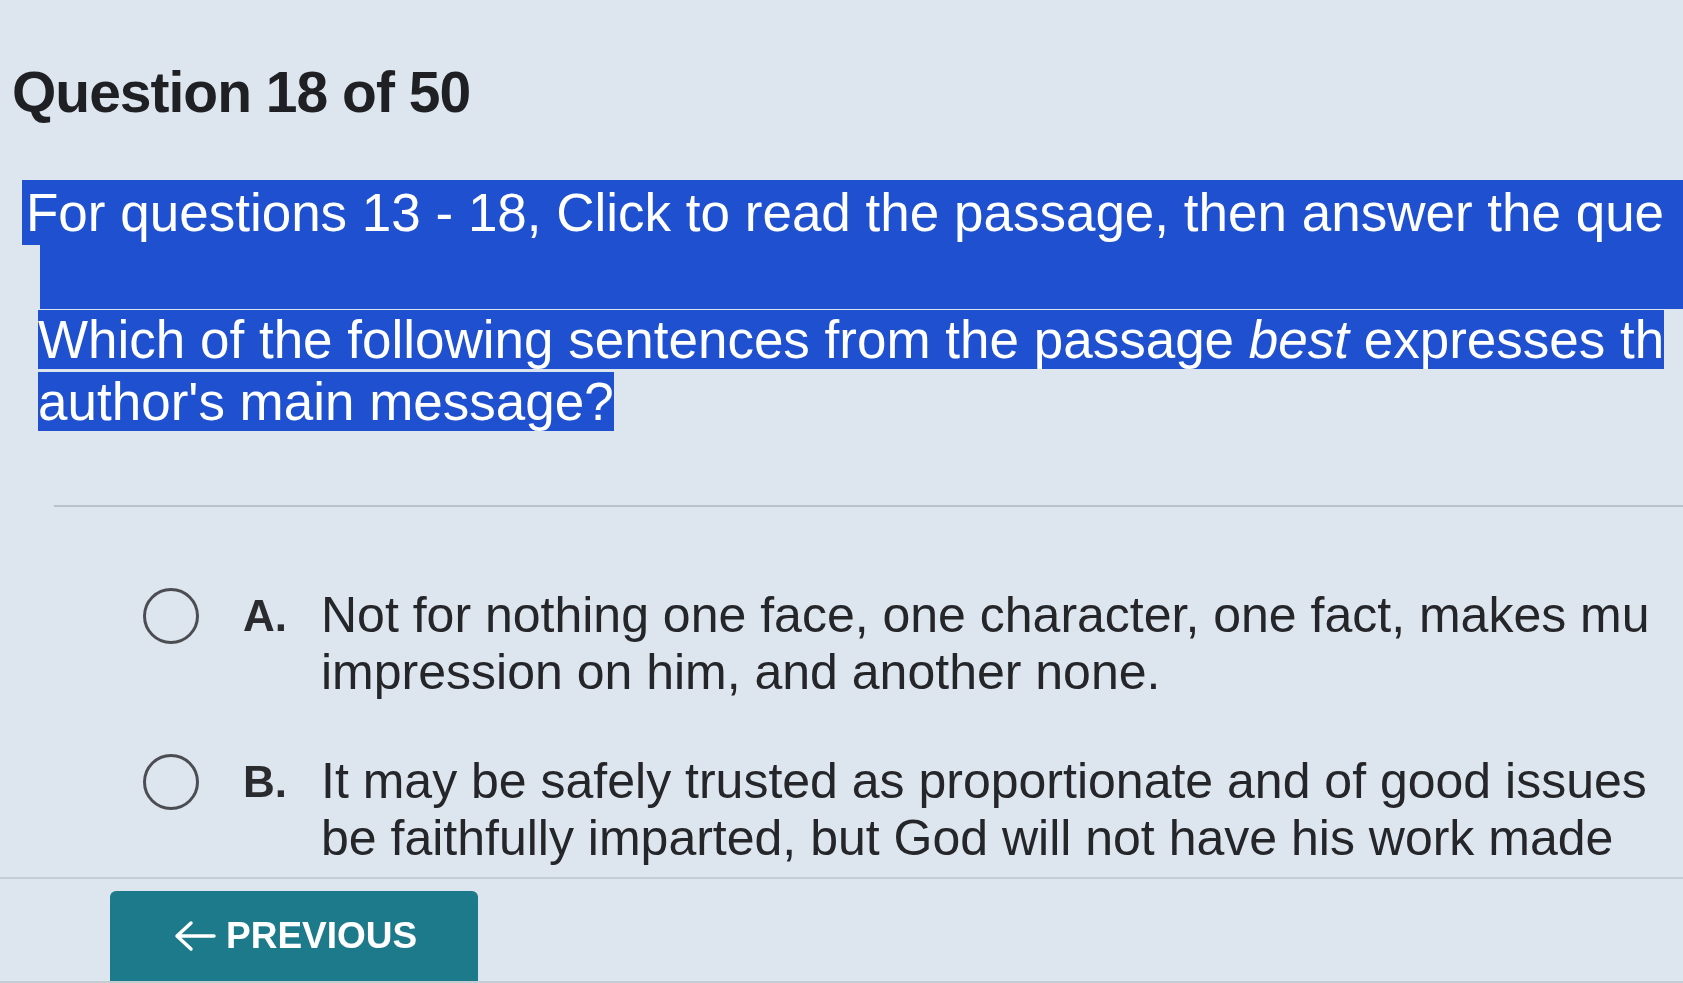  I want to click on question-prompt: Which of the following sentences from the passage best expresses th author's main message?, so click(851, 371).